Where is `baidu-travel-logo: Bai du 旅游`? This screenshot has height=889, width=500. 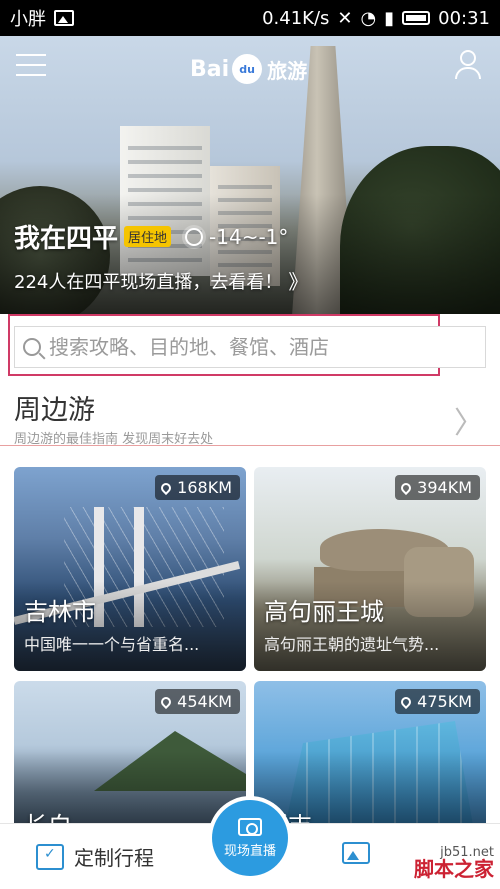 baidu-travel-logo: Bai du 旅游 is located at coordinates (248, 69).